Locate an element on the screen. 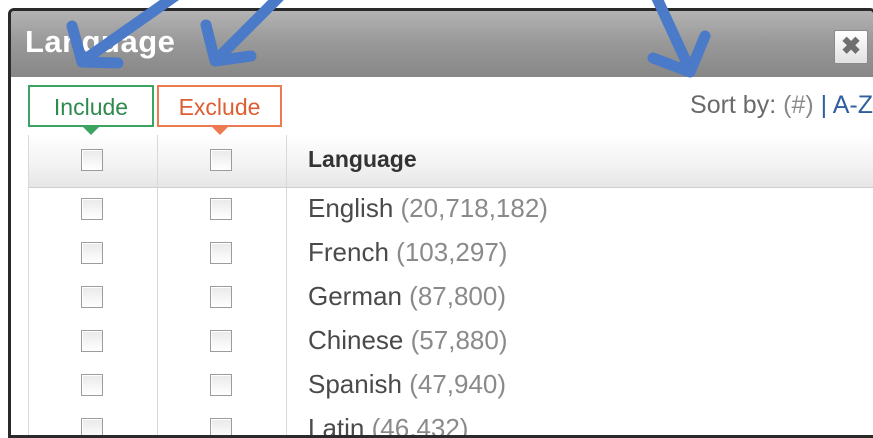 This screenshot has height=438, width=873. table-header: Language is located at coordinates (451, 161).